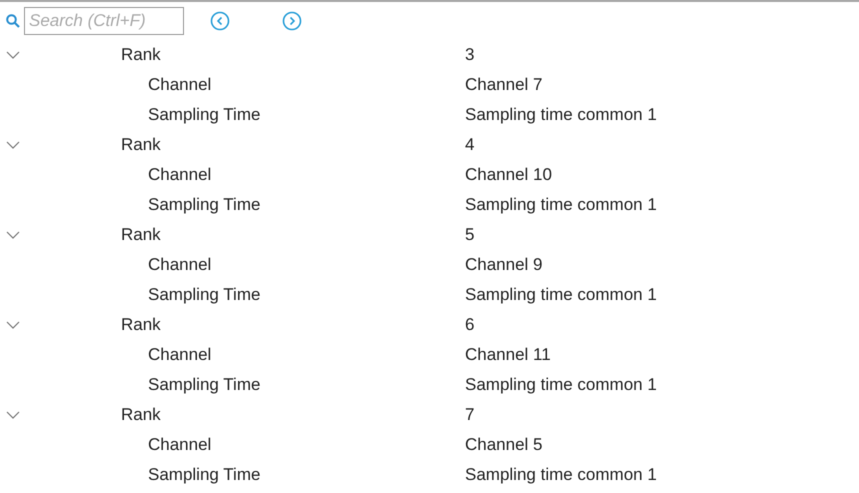  Describe the element at coordinates (292, 21) in the screenshot. I see `next-icon` at that location.